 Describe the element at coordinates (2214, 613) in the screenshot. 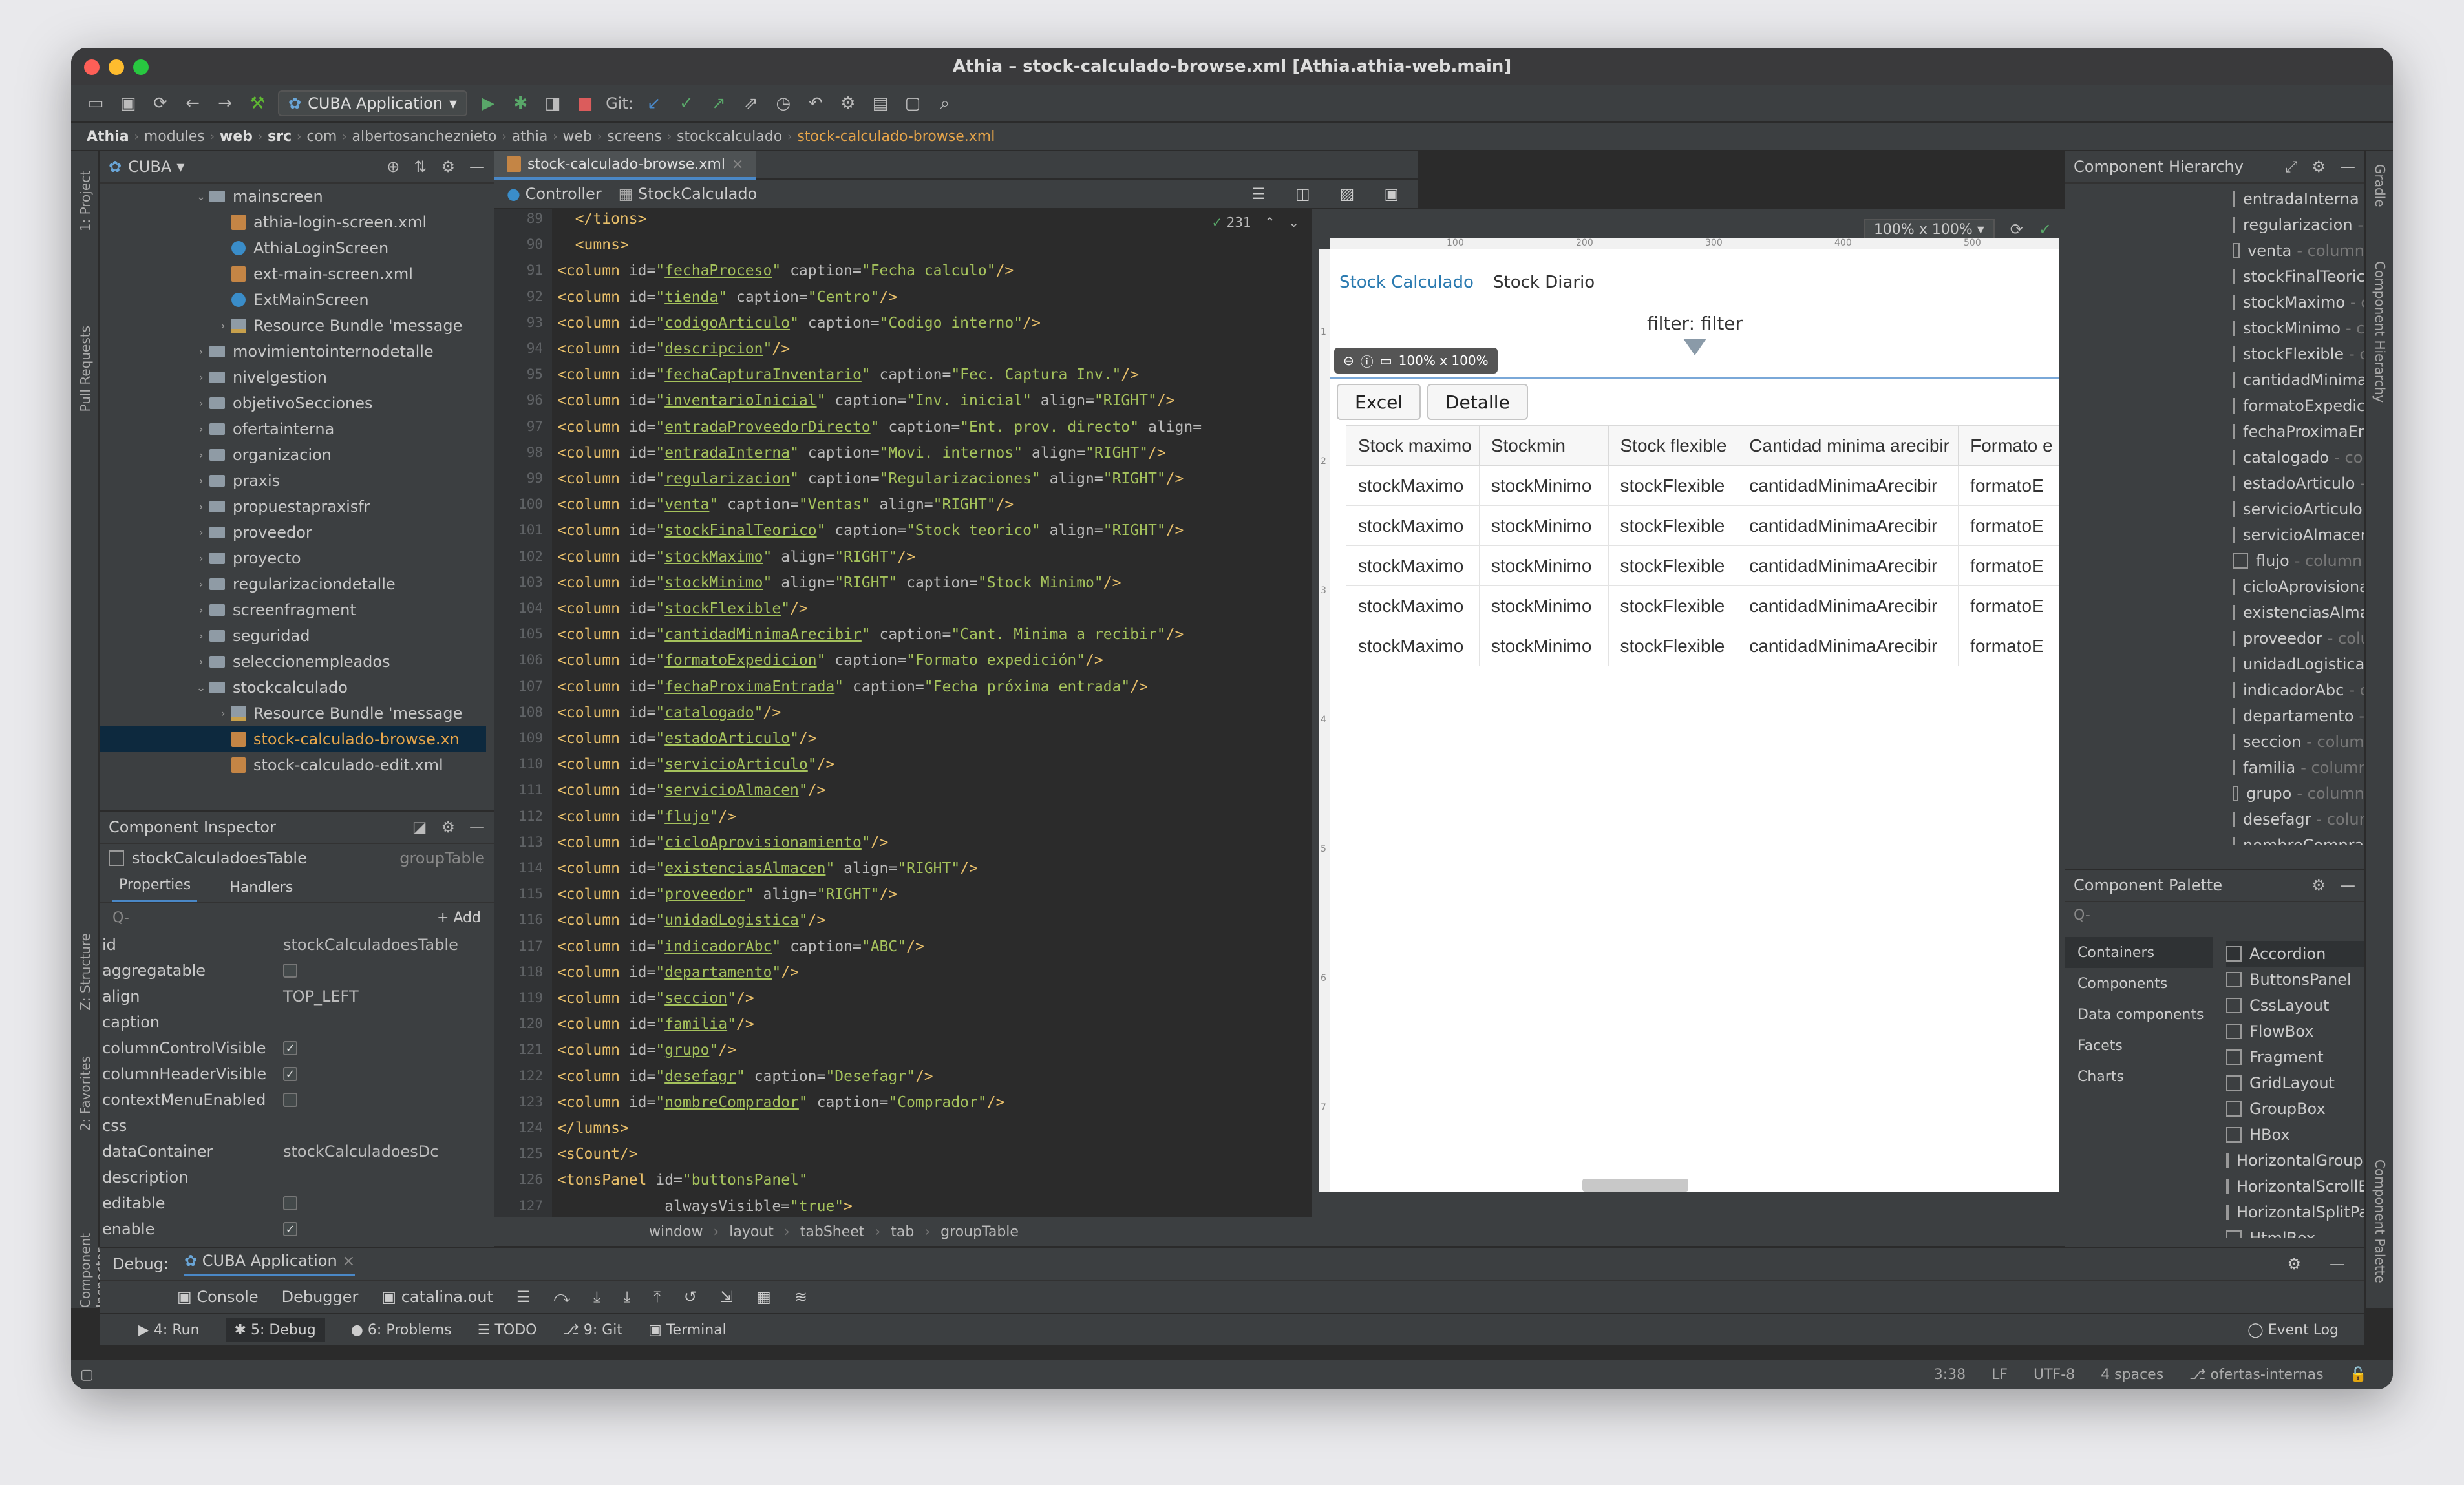

I see `hierarchy-item: existenciasAlmacen-` at that location.